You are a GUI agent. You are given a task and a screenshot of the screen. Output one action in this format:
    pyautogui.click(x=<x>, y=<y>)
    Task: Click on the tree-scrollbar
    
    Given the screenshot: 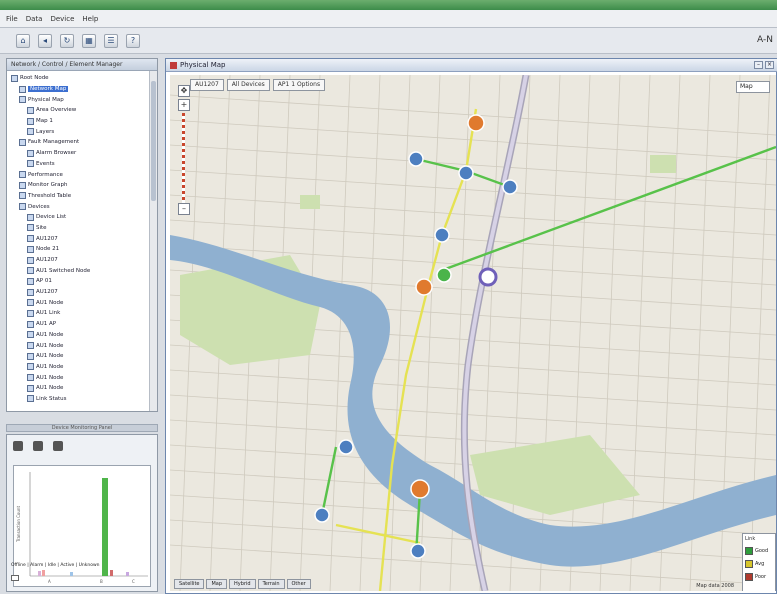 What is the action you would take?
    pyautogui.click(x=153, y=241)
    